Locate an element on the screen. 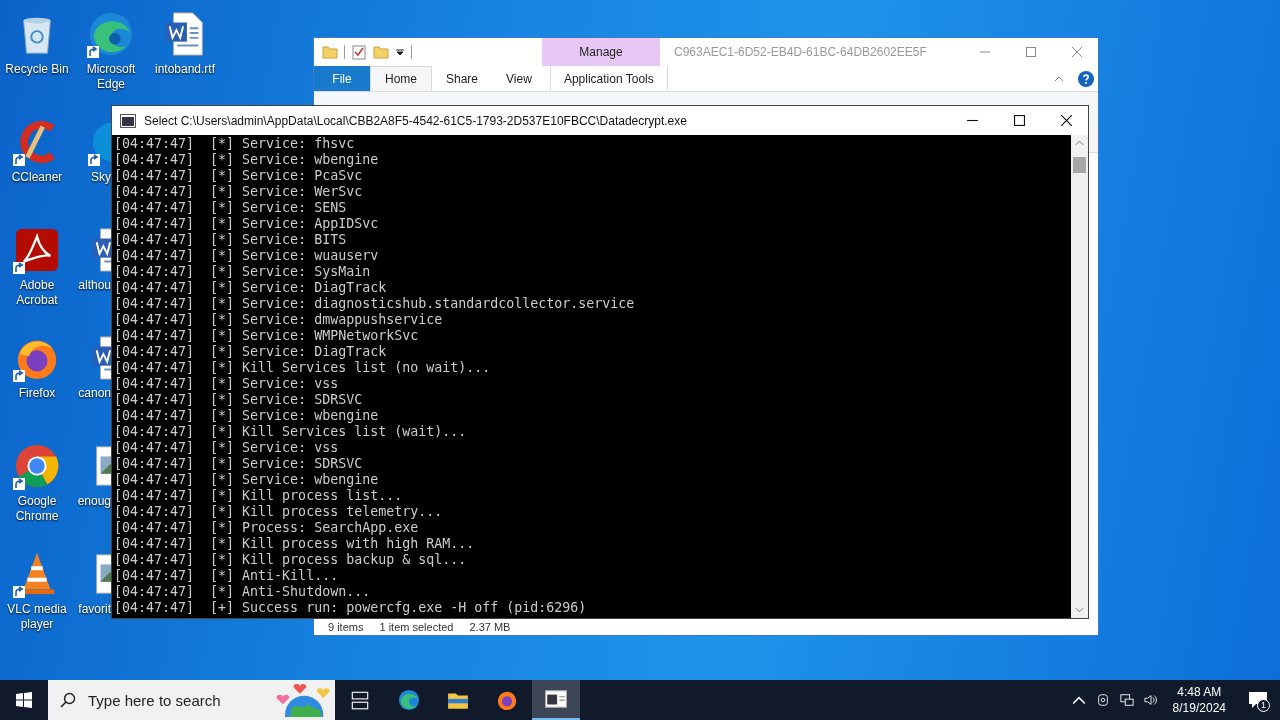 This screenshot has height=720, width=1280. scrollbar-thumb is located at coordinates (1079, 165).